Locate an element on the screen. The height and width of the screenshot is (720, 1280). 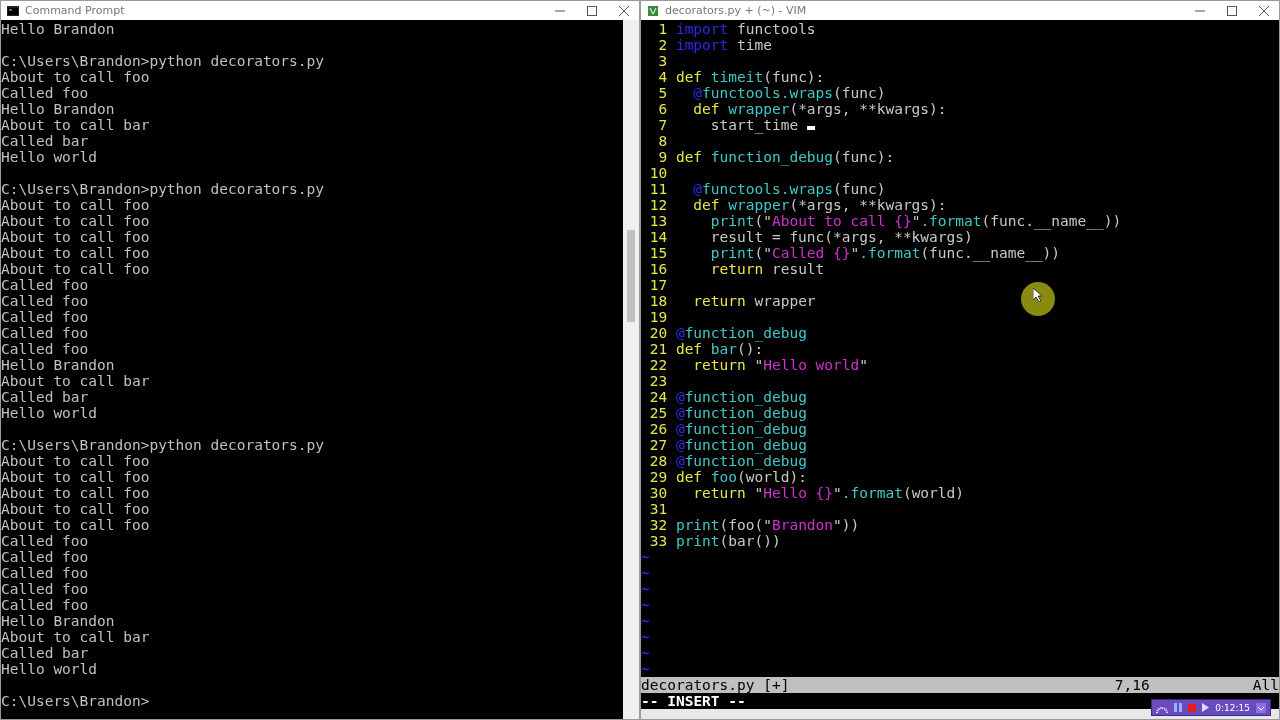
line-number: 14 is located at coordinates (658, 237).